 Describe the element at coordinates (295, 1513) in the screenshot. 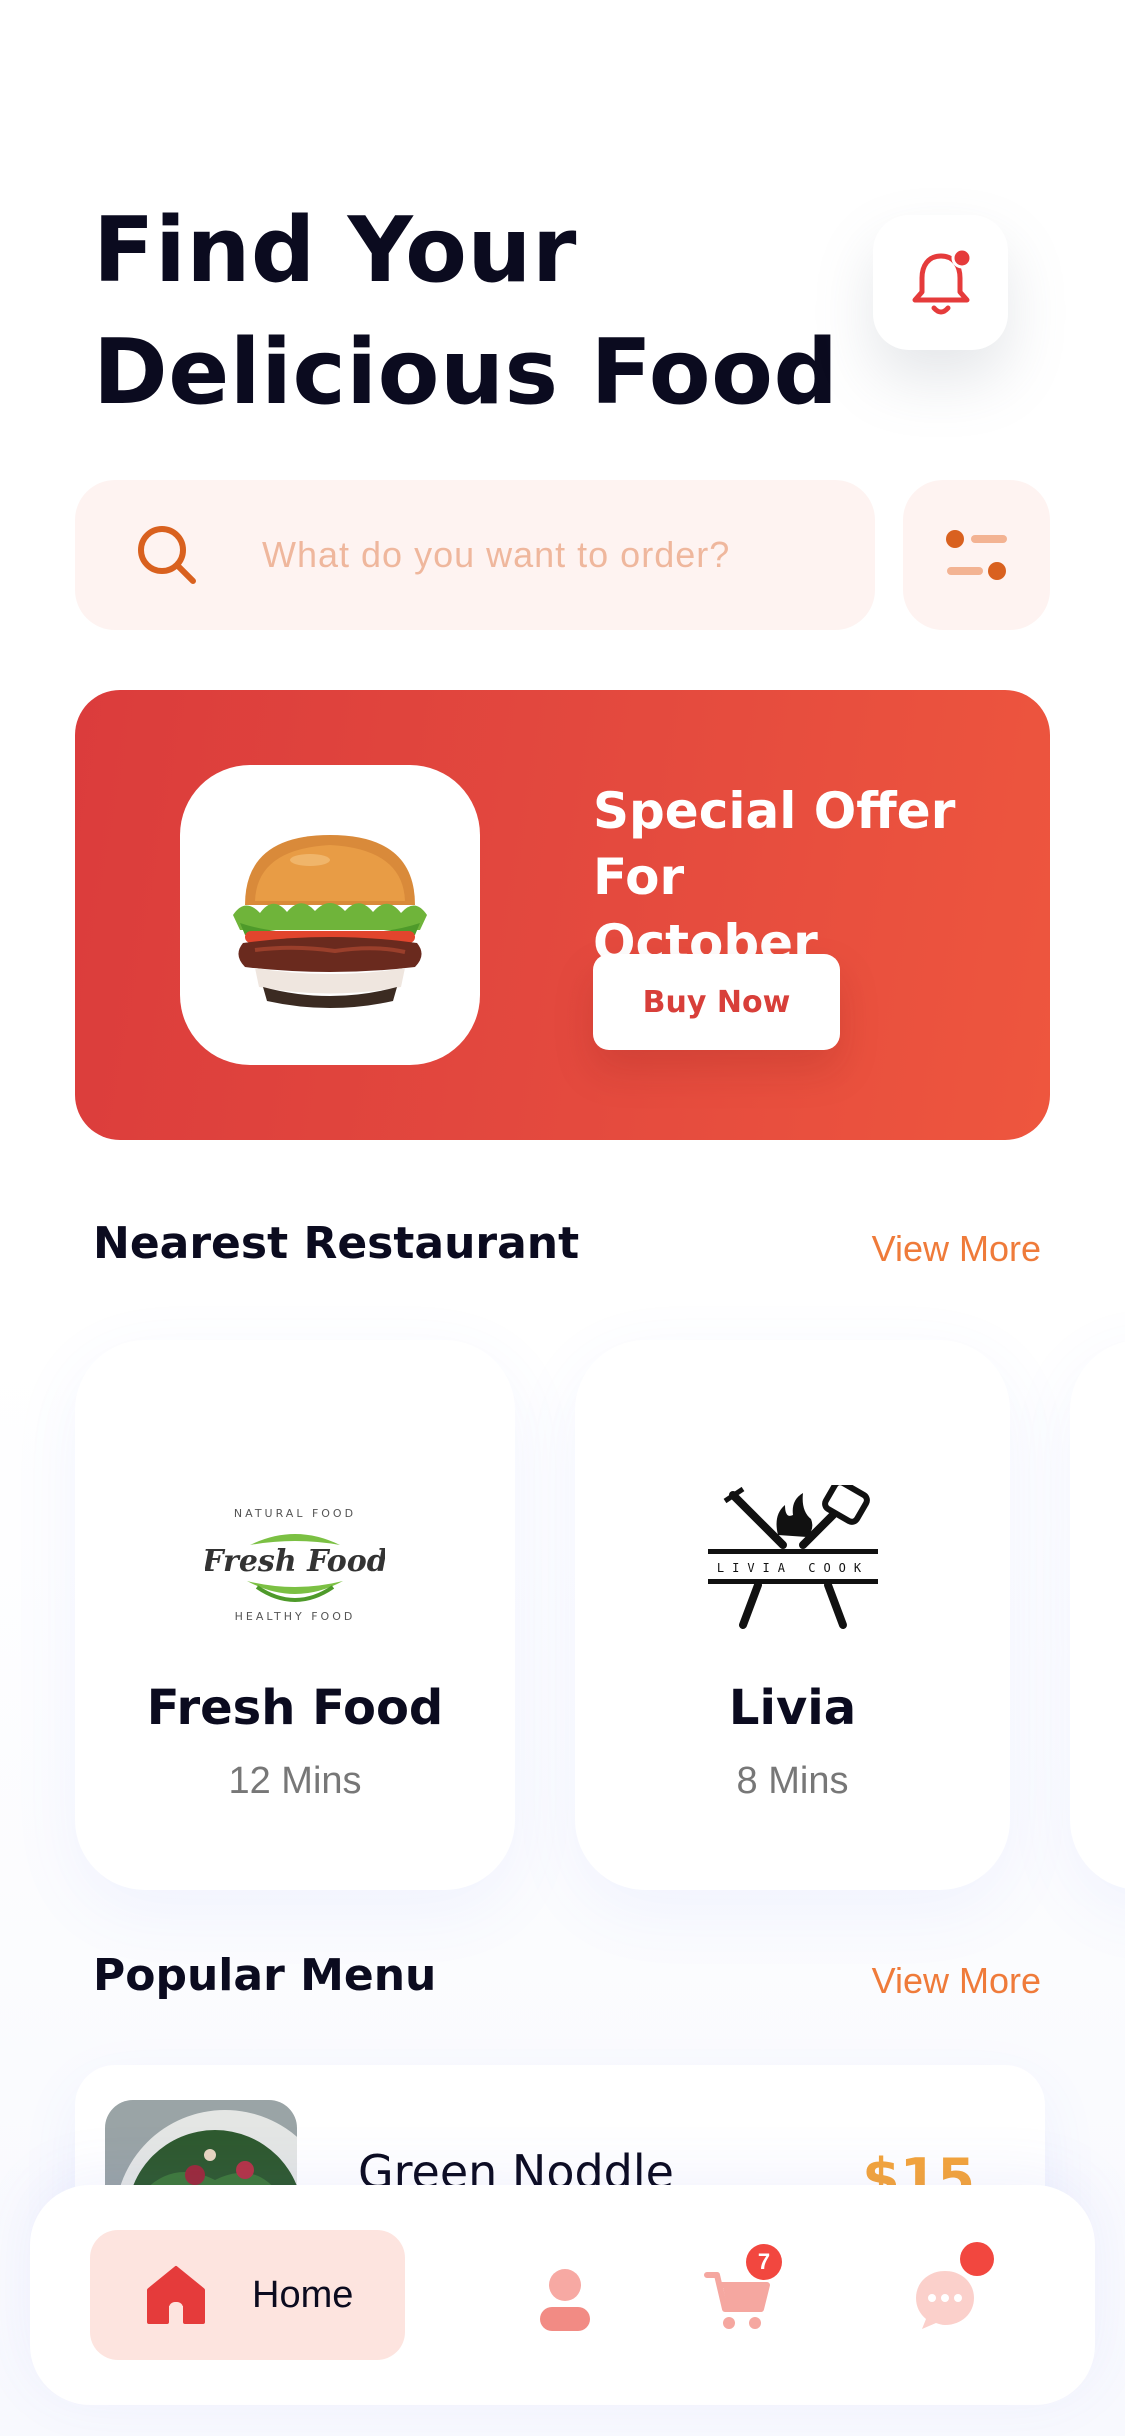

I see `logo-top-text: NATURAL FOOD` at that location.